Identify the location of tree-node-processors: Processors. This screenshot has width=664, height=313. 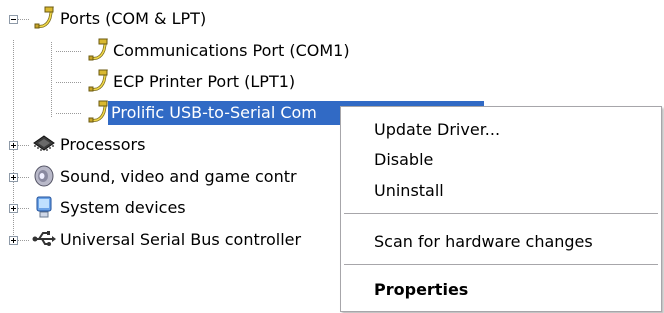
(102, 145).